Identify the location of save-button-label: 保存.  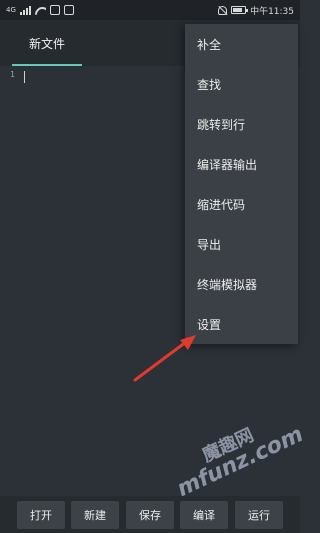
(150, 515).